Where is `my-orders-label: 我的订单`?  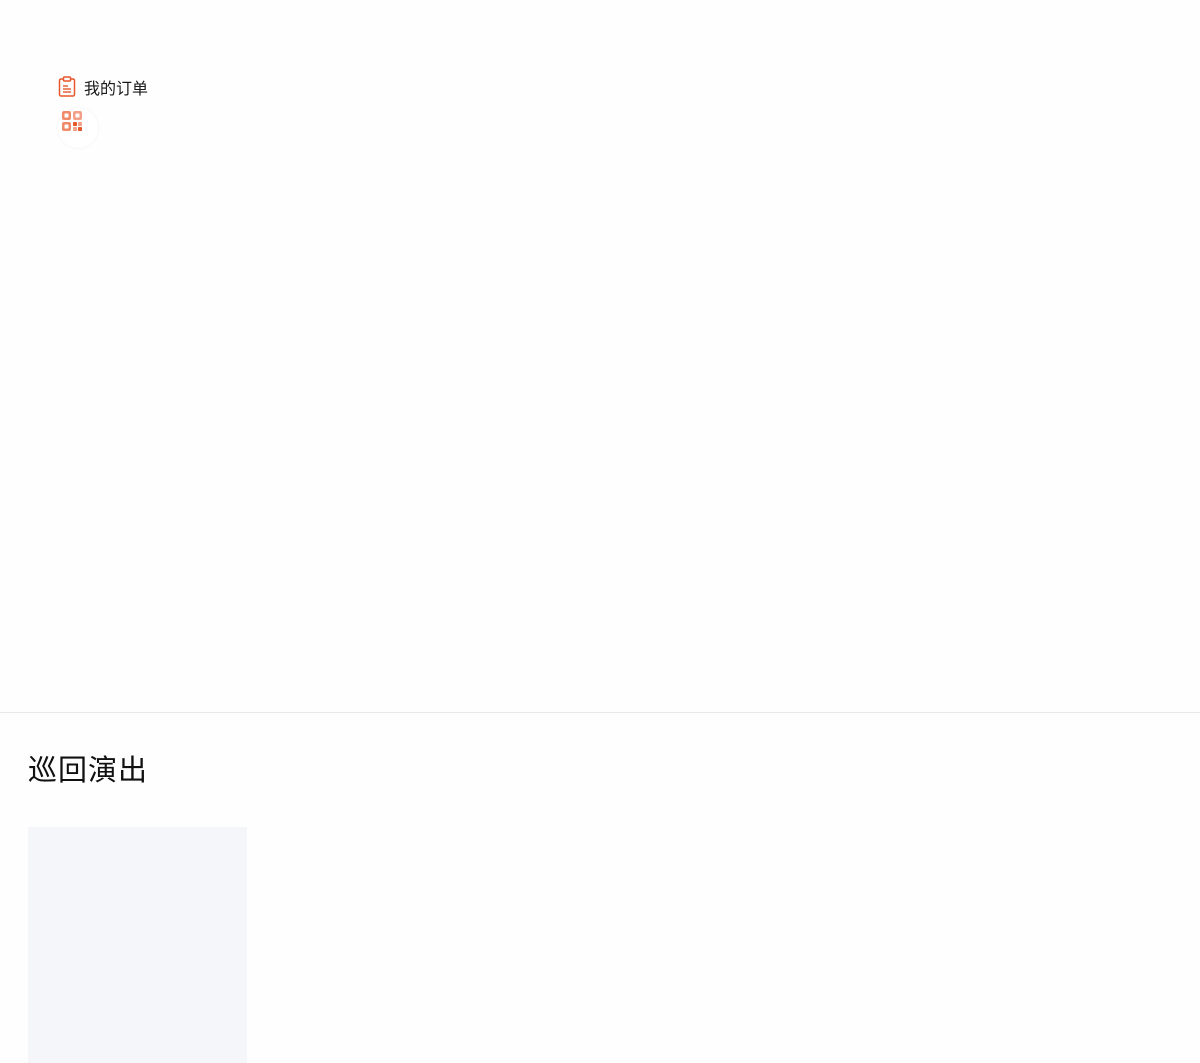
my-orders-label: 我的订单 is located at coordinates (116, 88).